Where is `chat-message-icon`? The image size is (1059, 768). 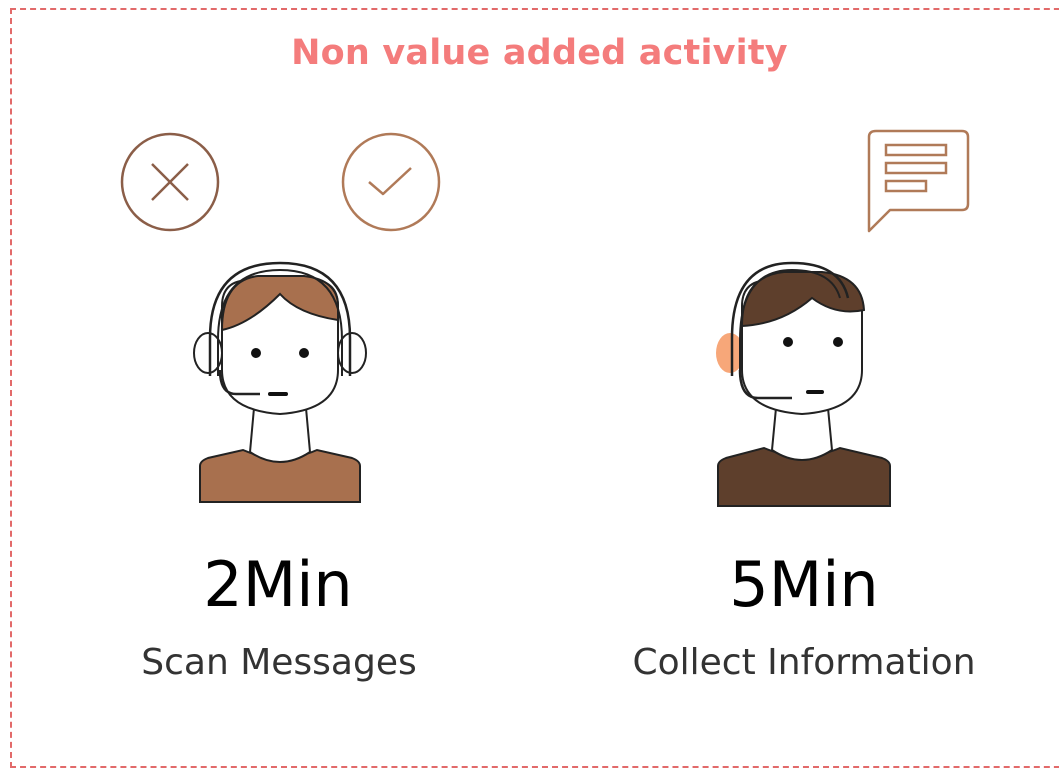
chat-message-icon is located at coordinates (918, 181).